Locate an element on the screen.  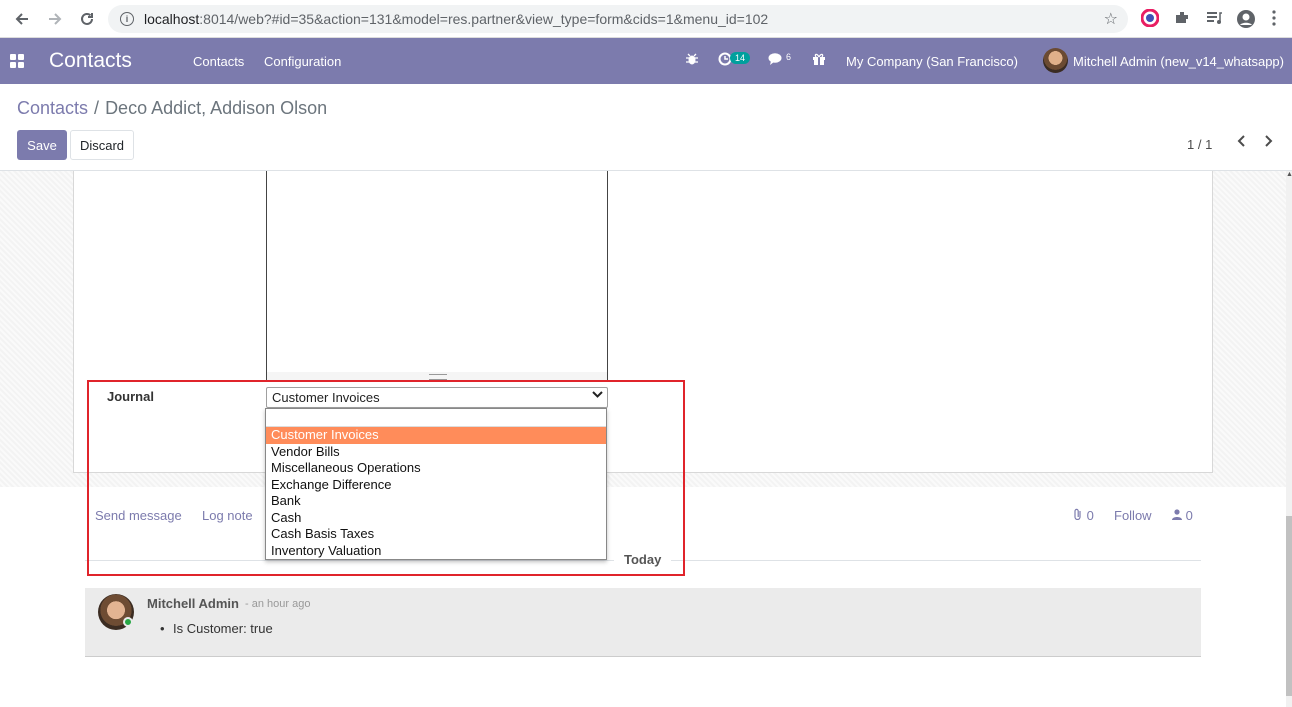
save-button: Save is located at coordinates (42, 145).